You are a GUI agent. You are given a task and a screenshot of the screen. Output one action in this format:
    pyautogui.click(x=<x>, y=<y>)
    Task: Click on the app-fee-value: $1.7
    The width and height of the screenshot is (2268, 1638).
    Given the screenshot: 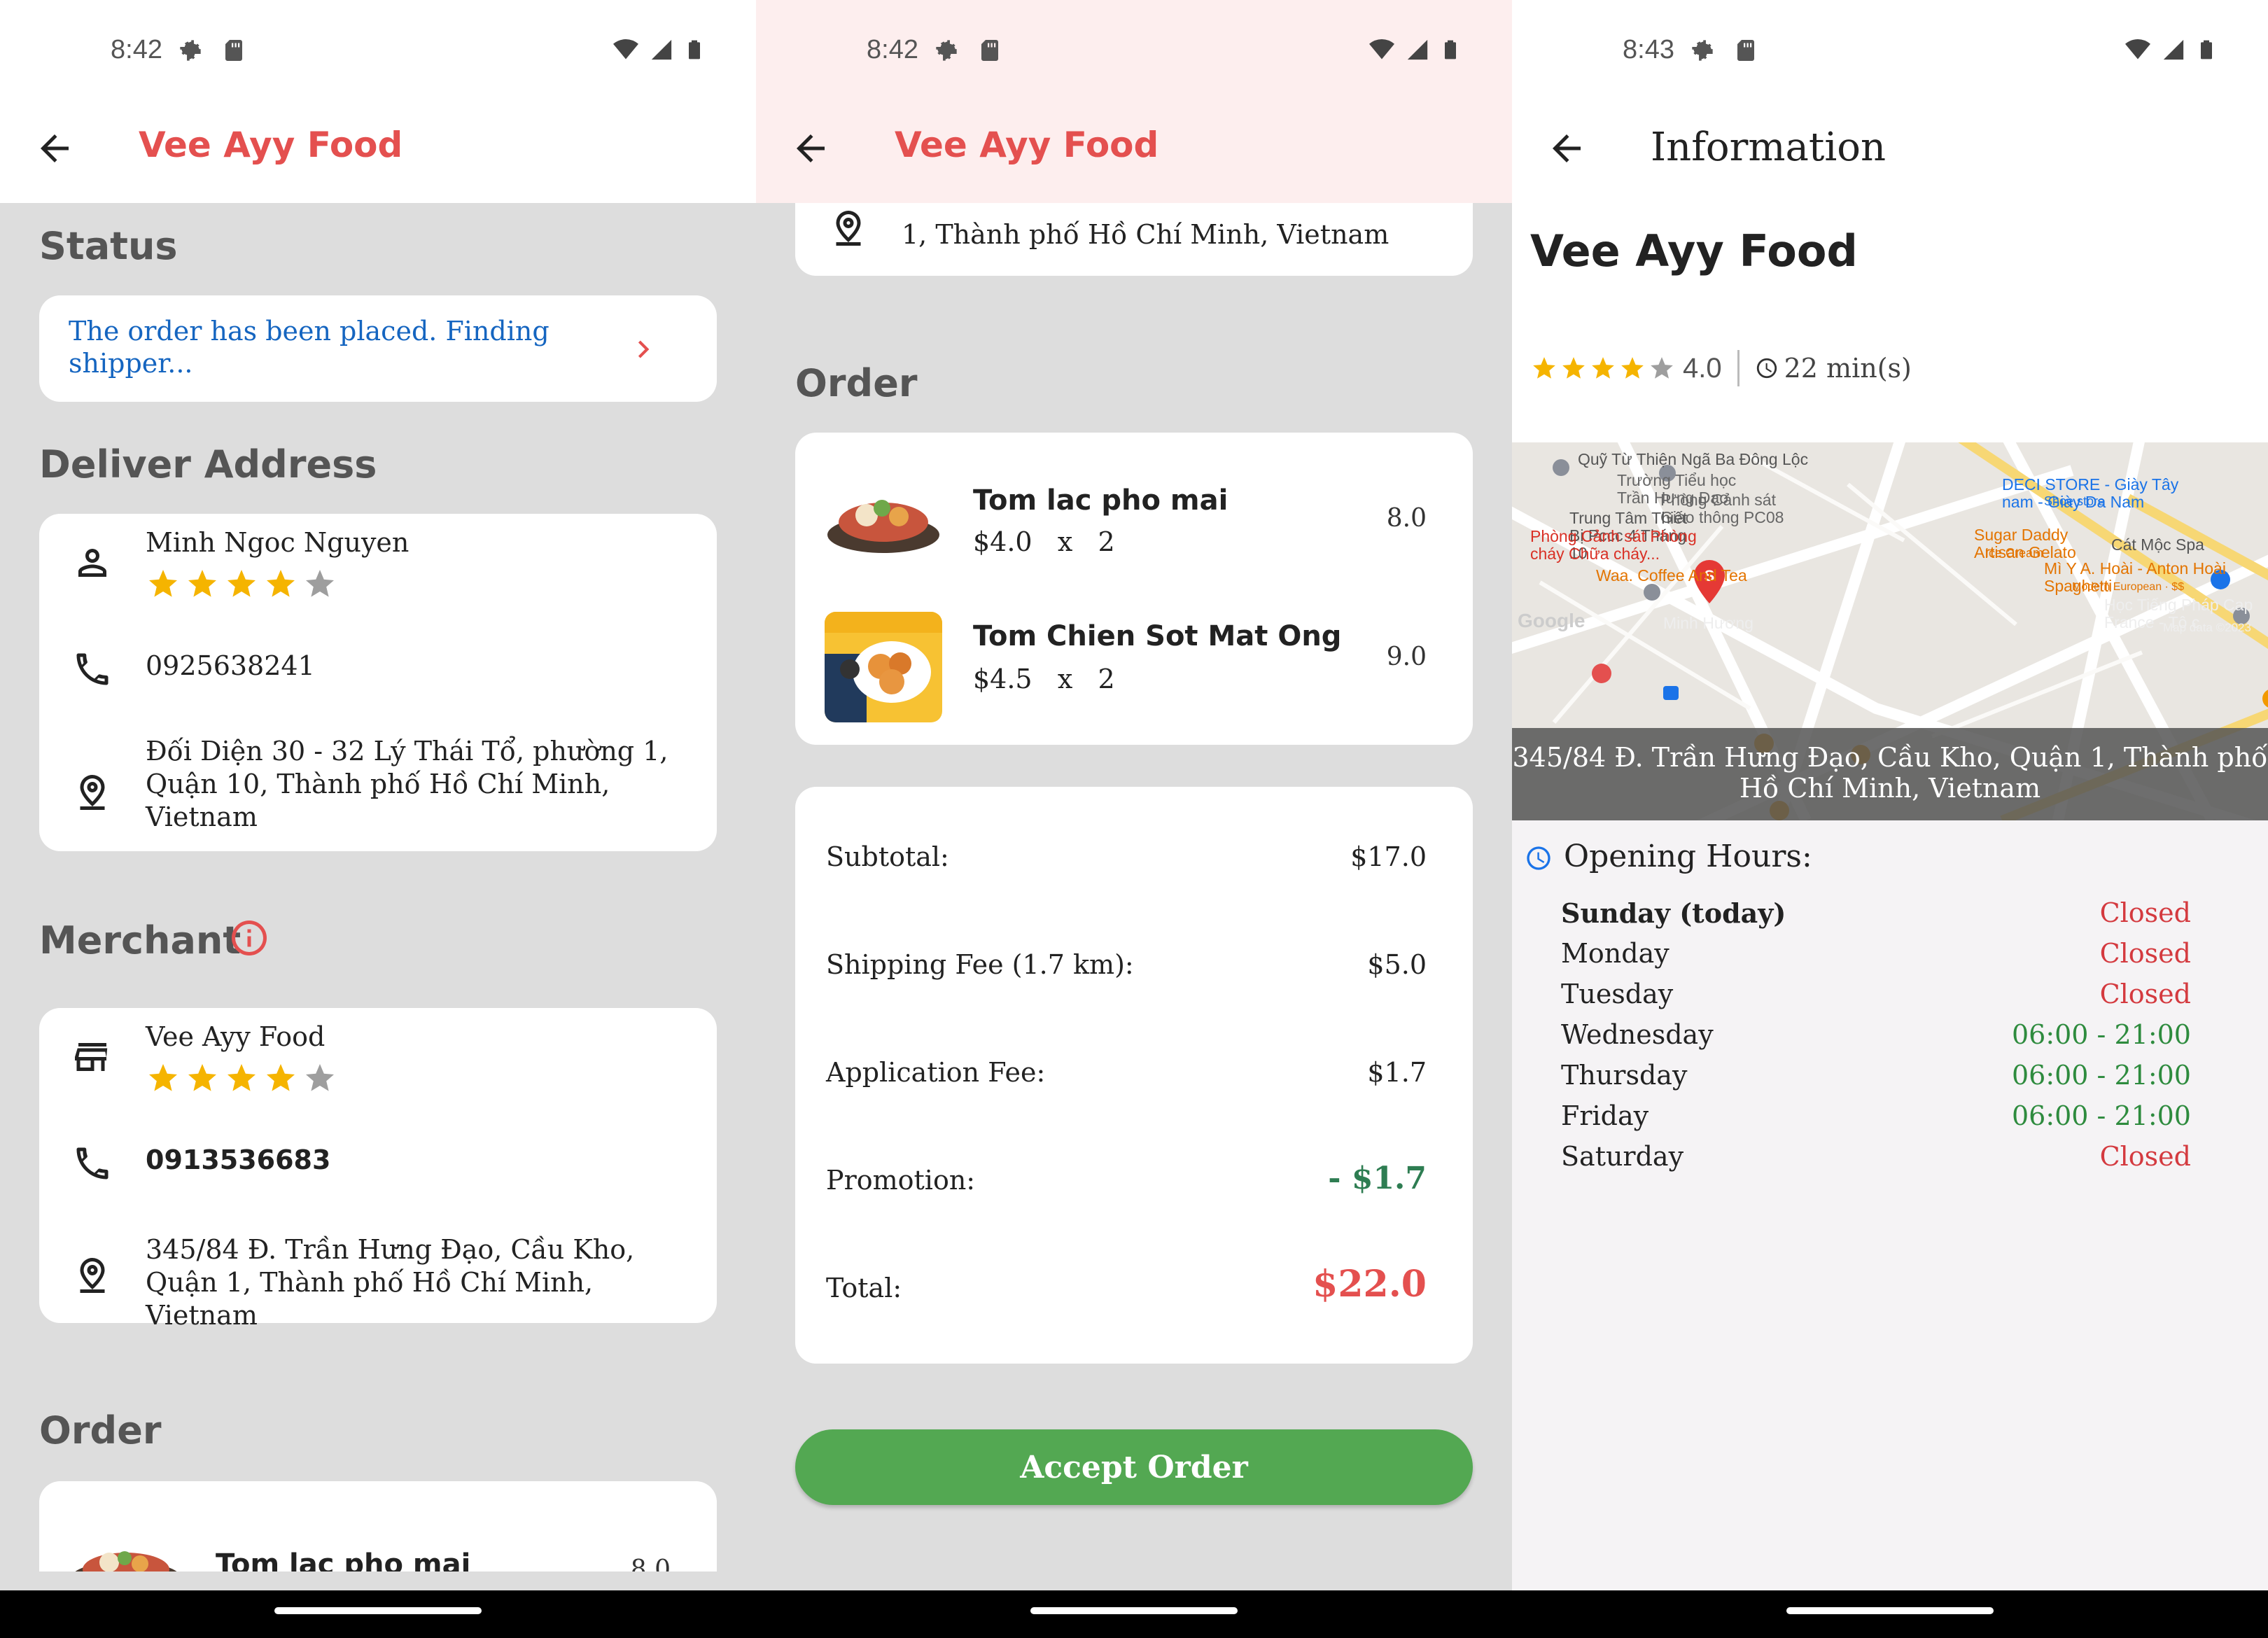 What is the action you would take?
    pyautogui.click(x=1397, y=1072)
    